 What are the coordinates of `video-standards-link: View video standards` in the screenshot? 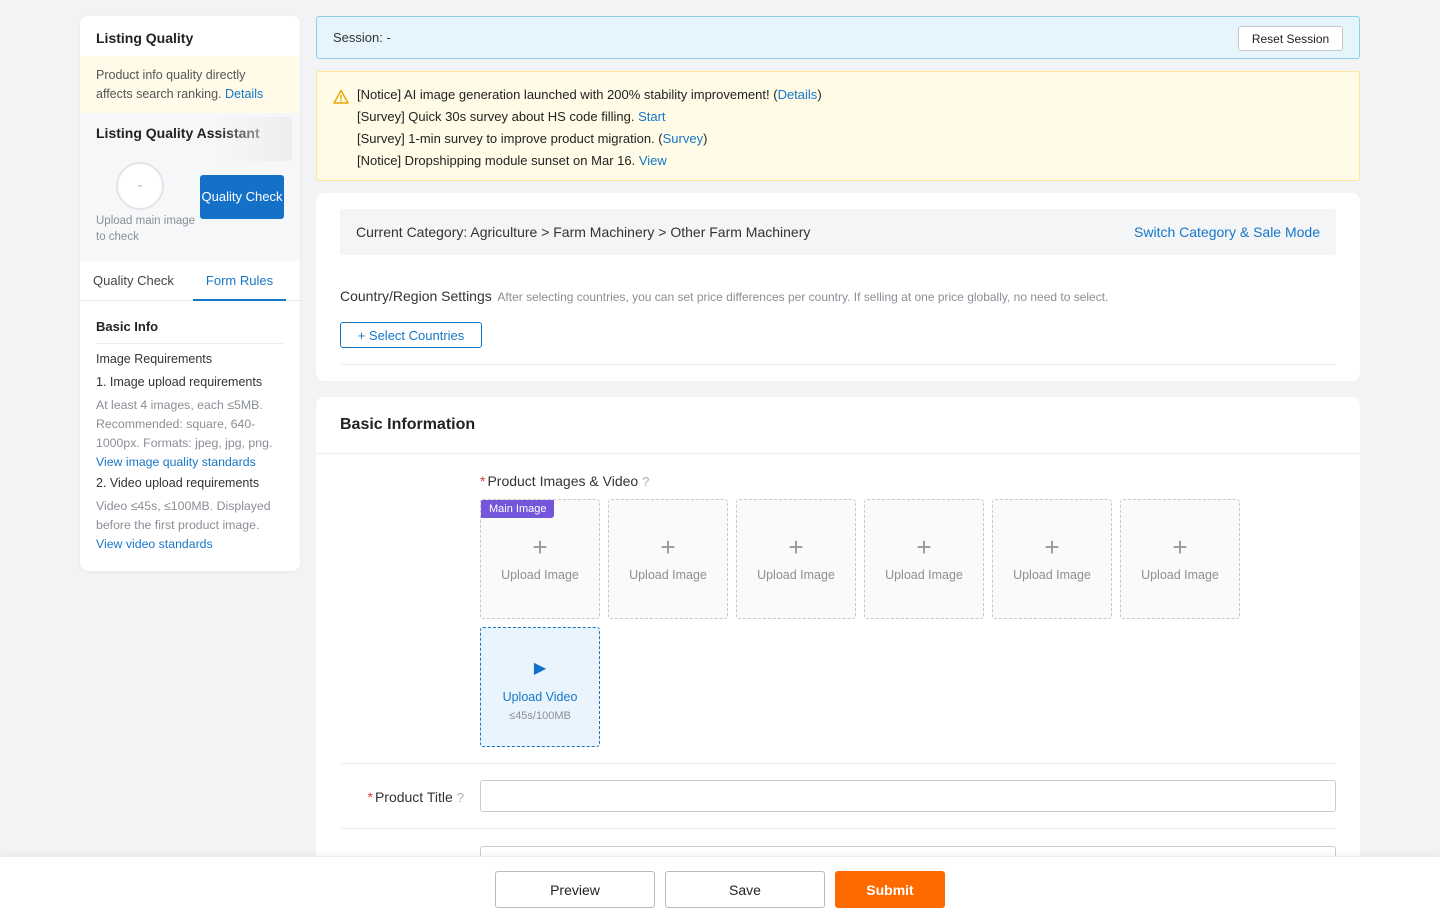 It's located at (190, 544).